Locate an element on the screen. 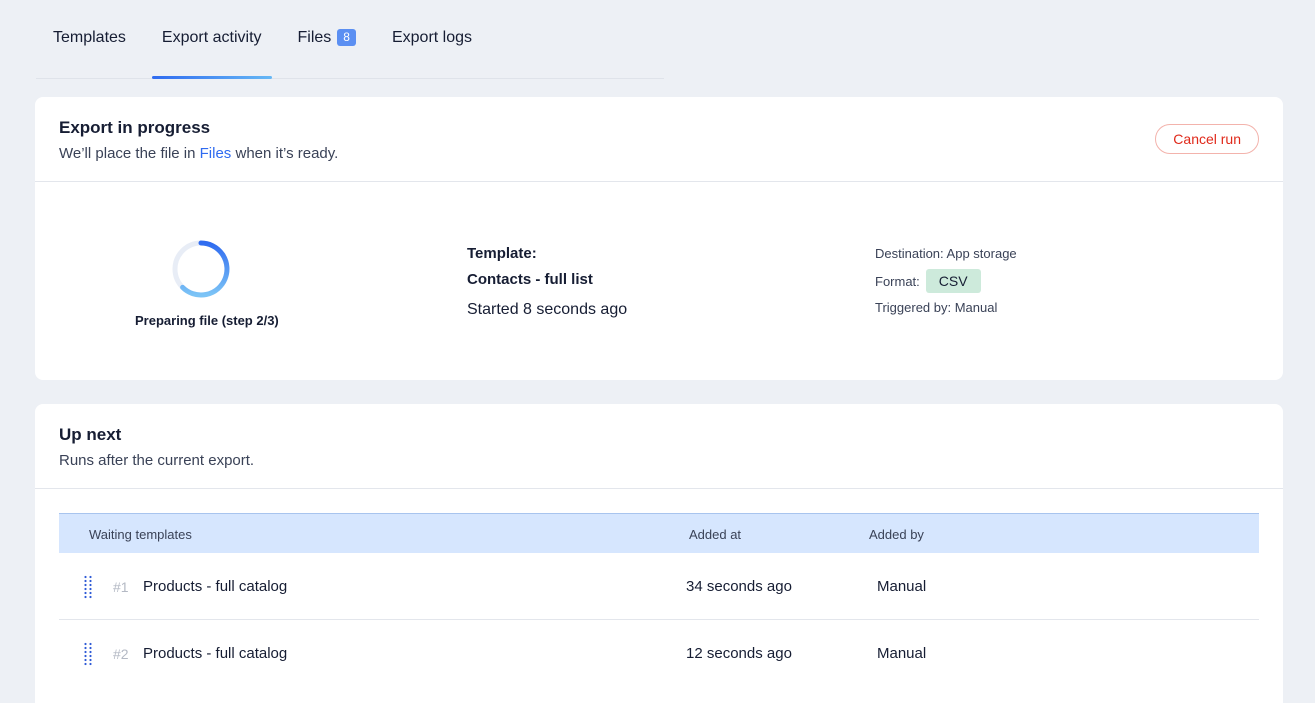  card-title: Up next is located at coordinates (90, 434).